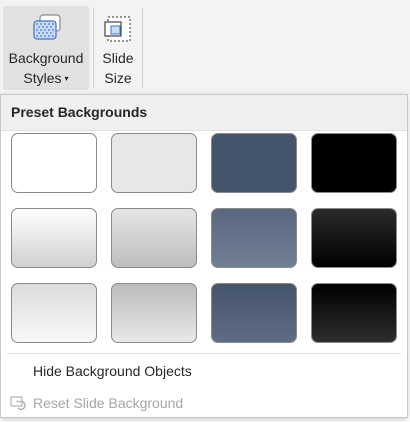 Image resolution: width=410 pixels, height=422 pixels. Describe the element at coordinates (79, 112) in the screenshot. I see `gallery-header-label: Preset Backgrounds` at that location.